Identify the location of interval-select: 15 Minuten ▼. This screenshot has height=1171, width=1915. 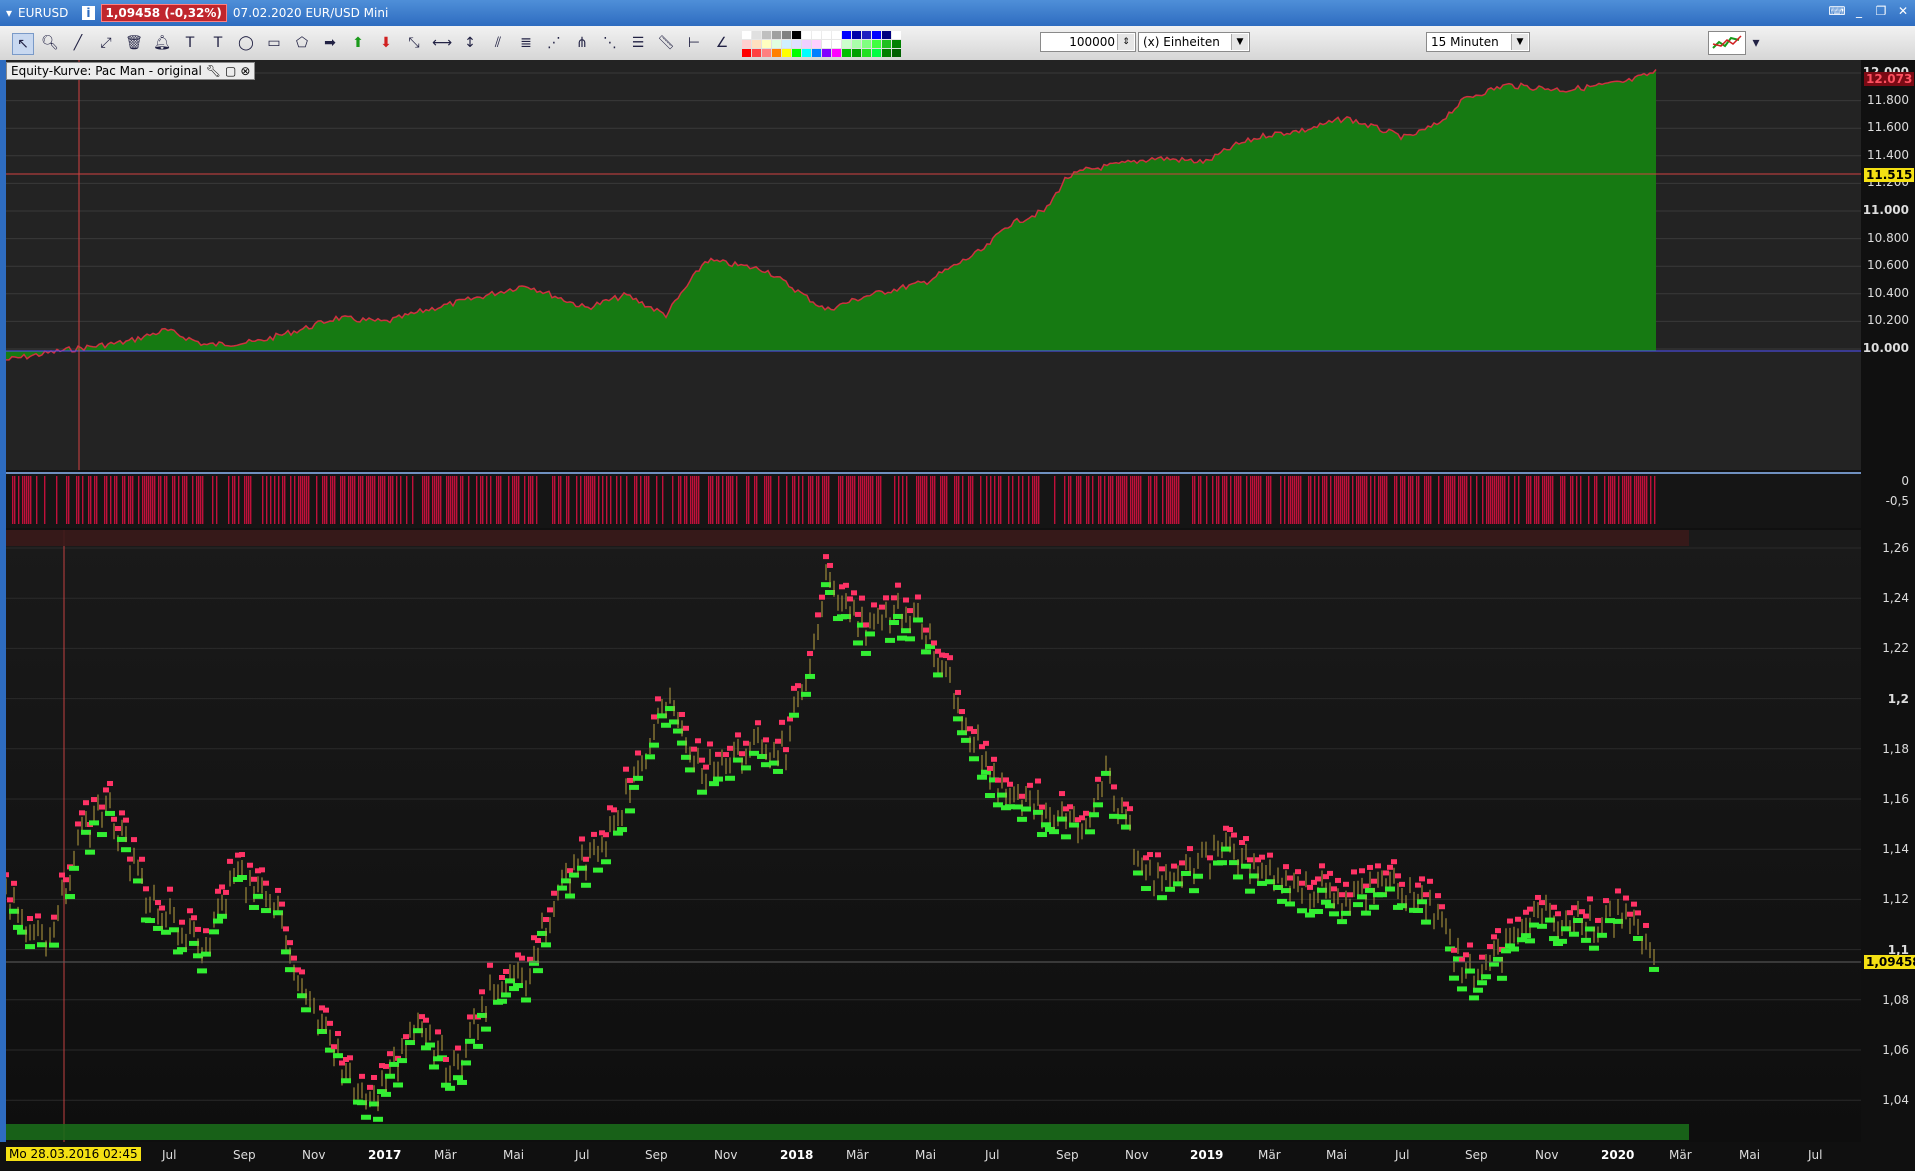
(1478, 42).